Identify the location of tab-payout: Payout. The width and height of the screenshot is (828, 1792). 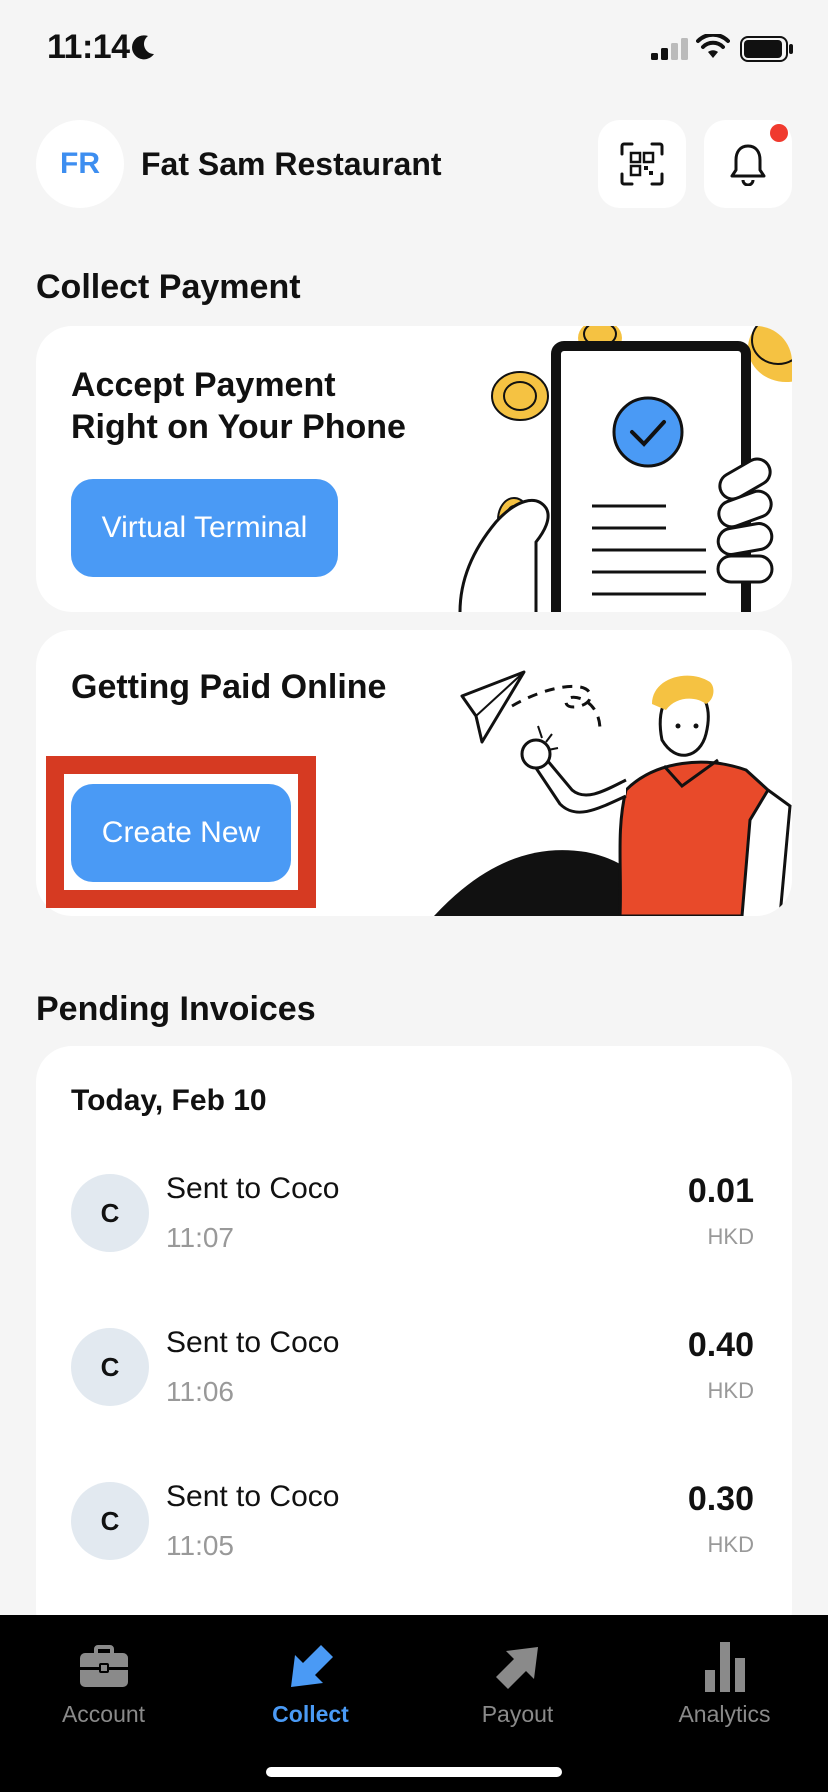
(517, 1689).